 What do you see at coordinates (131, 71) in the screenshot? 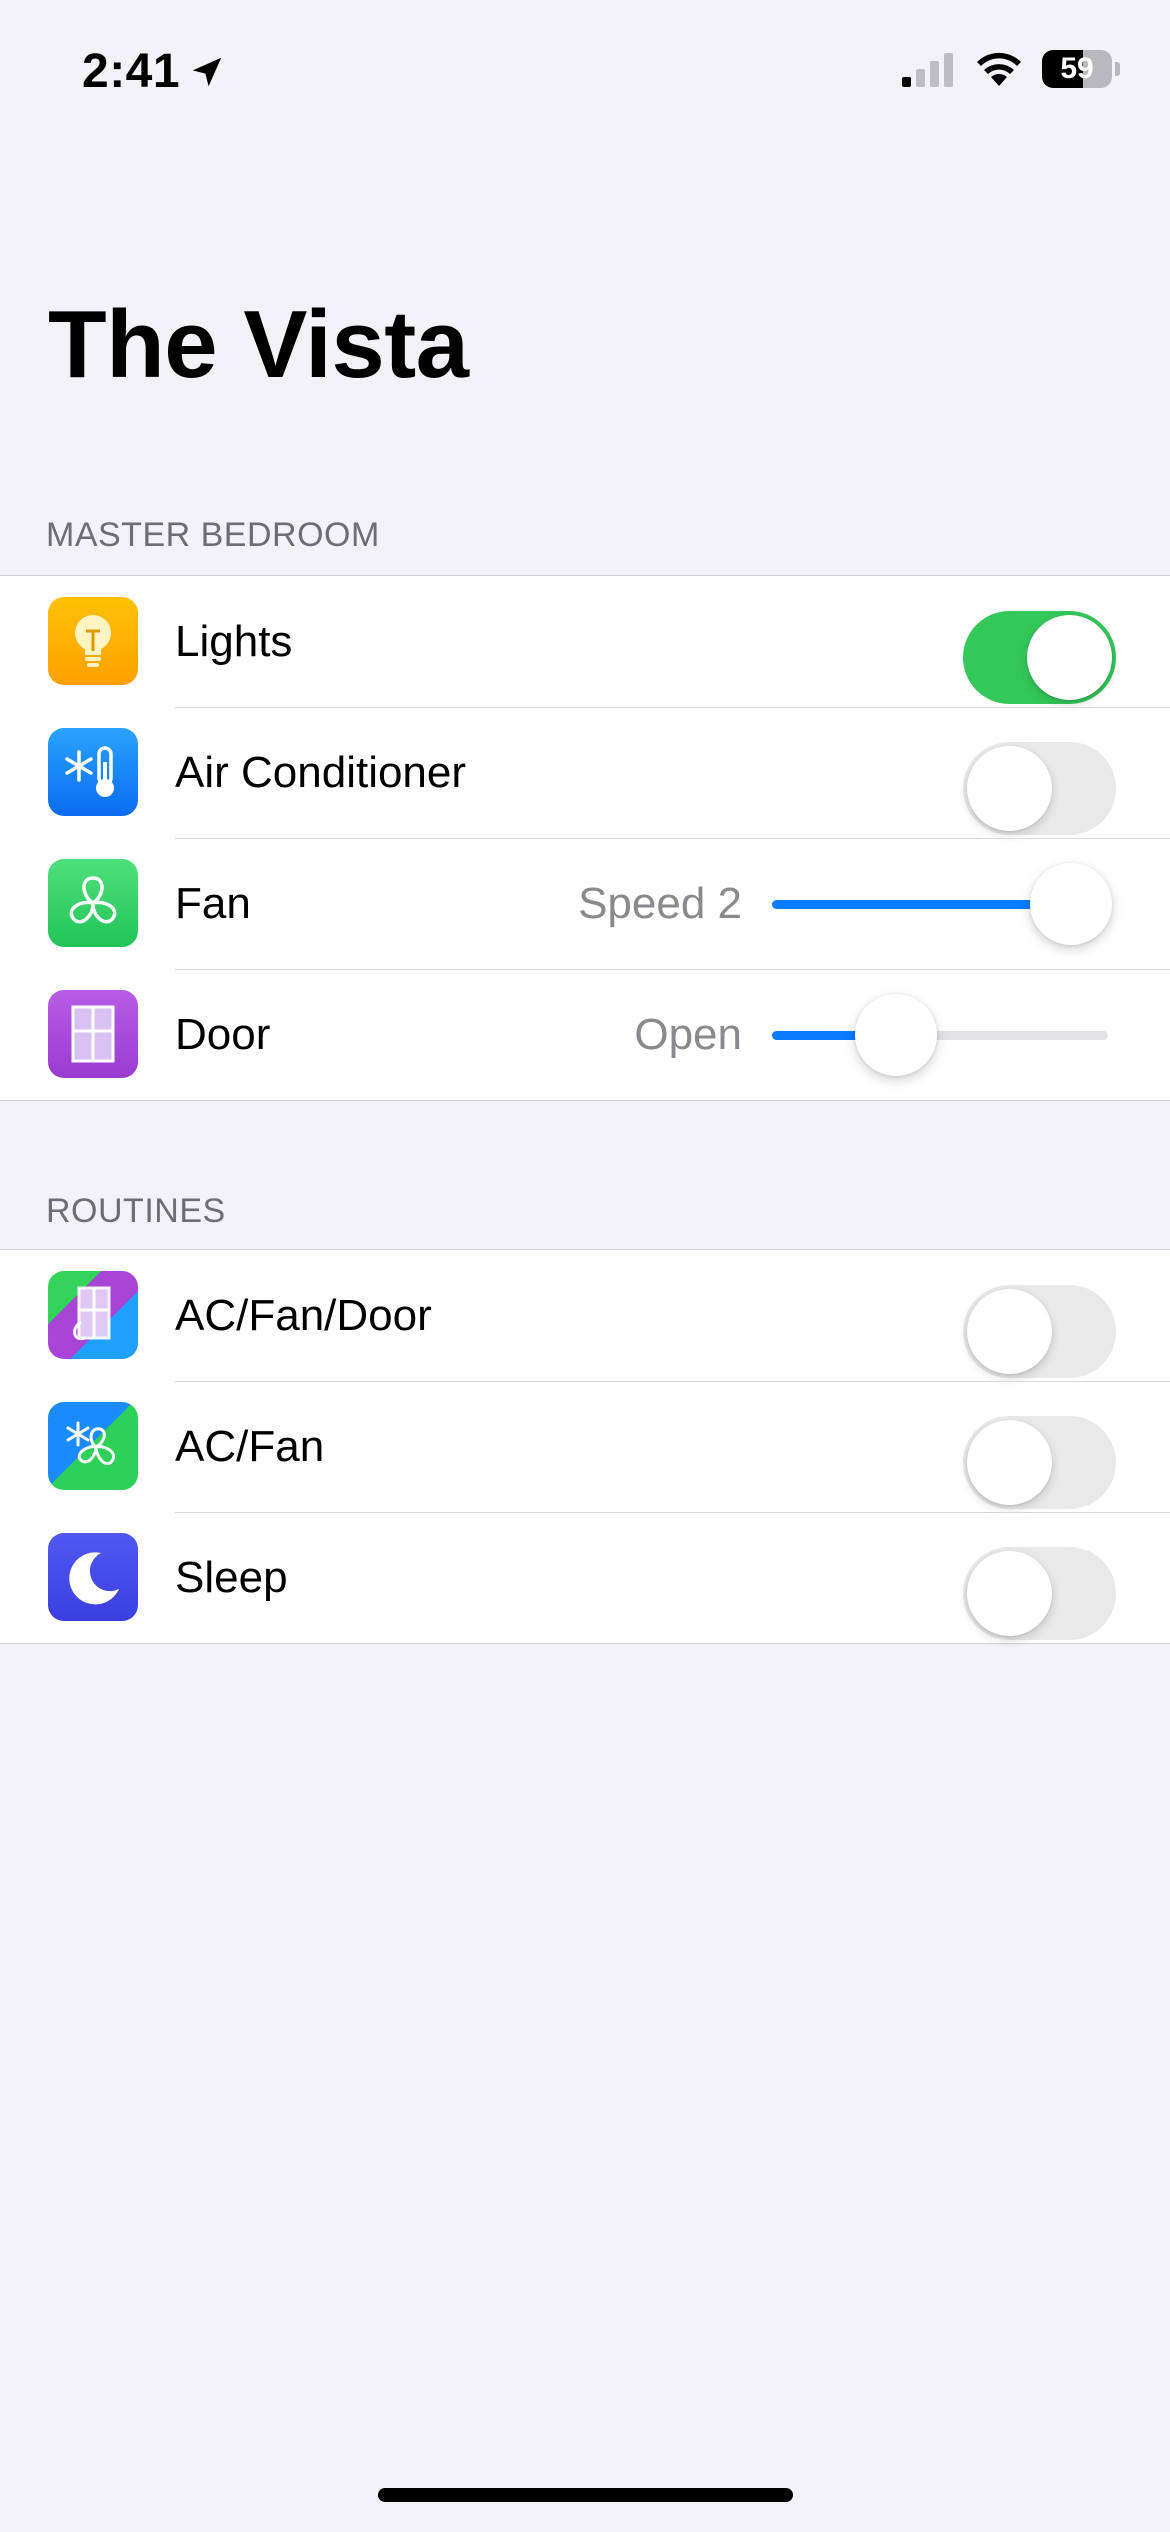
I see `status-time-text: 2:41` at bounding box center [131, 71].